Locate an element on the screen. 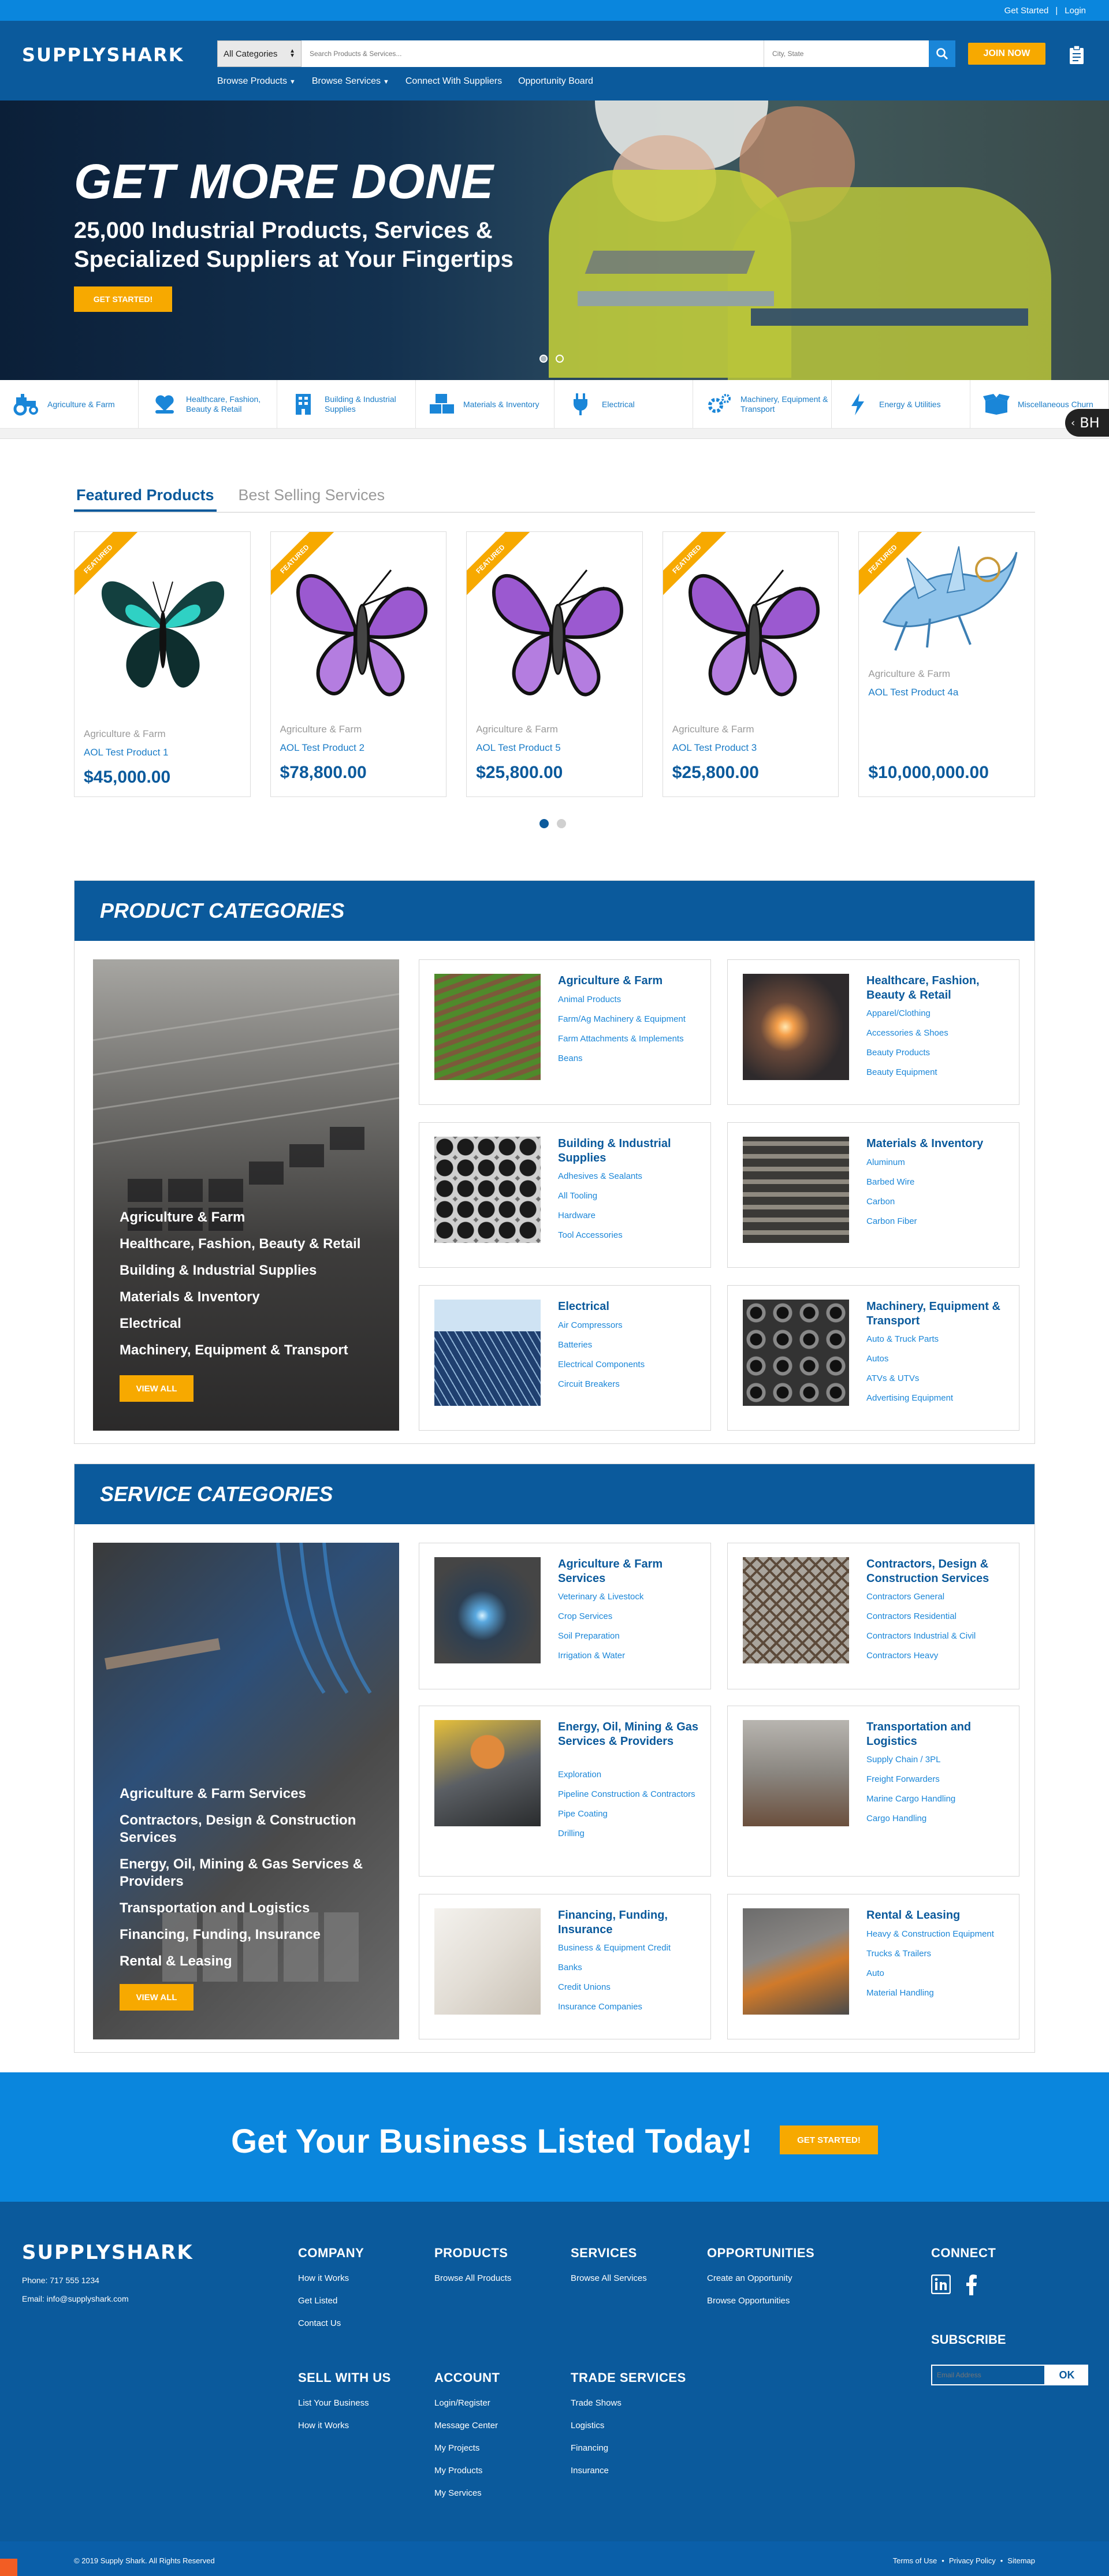 The width and height of the screenshot is (1109, 2576). tab-best-selling-services: Best Selling Services is located at coordinates (312, 497).